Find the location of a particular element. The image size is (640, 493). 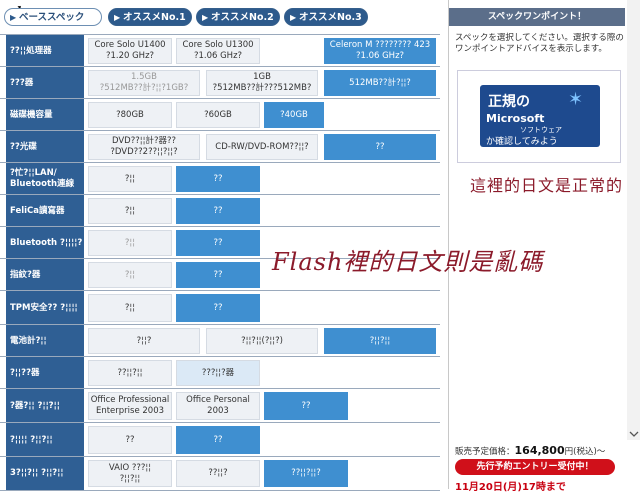

option-cell: ?¦¦? is located at coordinates (144, 341).